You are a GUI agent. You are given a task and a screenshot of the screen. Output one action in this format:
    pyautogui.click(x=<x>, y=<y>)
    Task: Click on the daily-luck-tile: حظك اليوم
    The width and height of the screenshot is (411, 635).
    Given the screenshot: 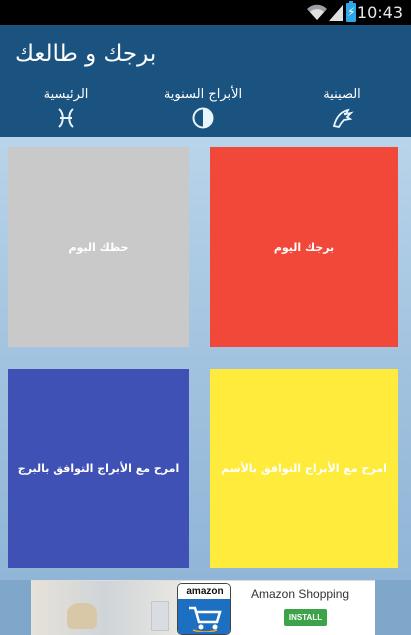 What is the action you would take?
    pyautogui.click(x=98, y=247)
    